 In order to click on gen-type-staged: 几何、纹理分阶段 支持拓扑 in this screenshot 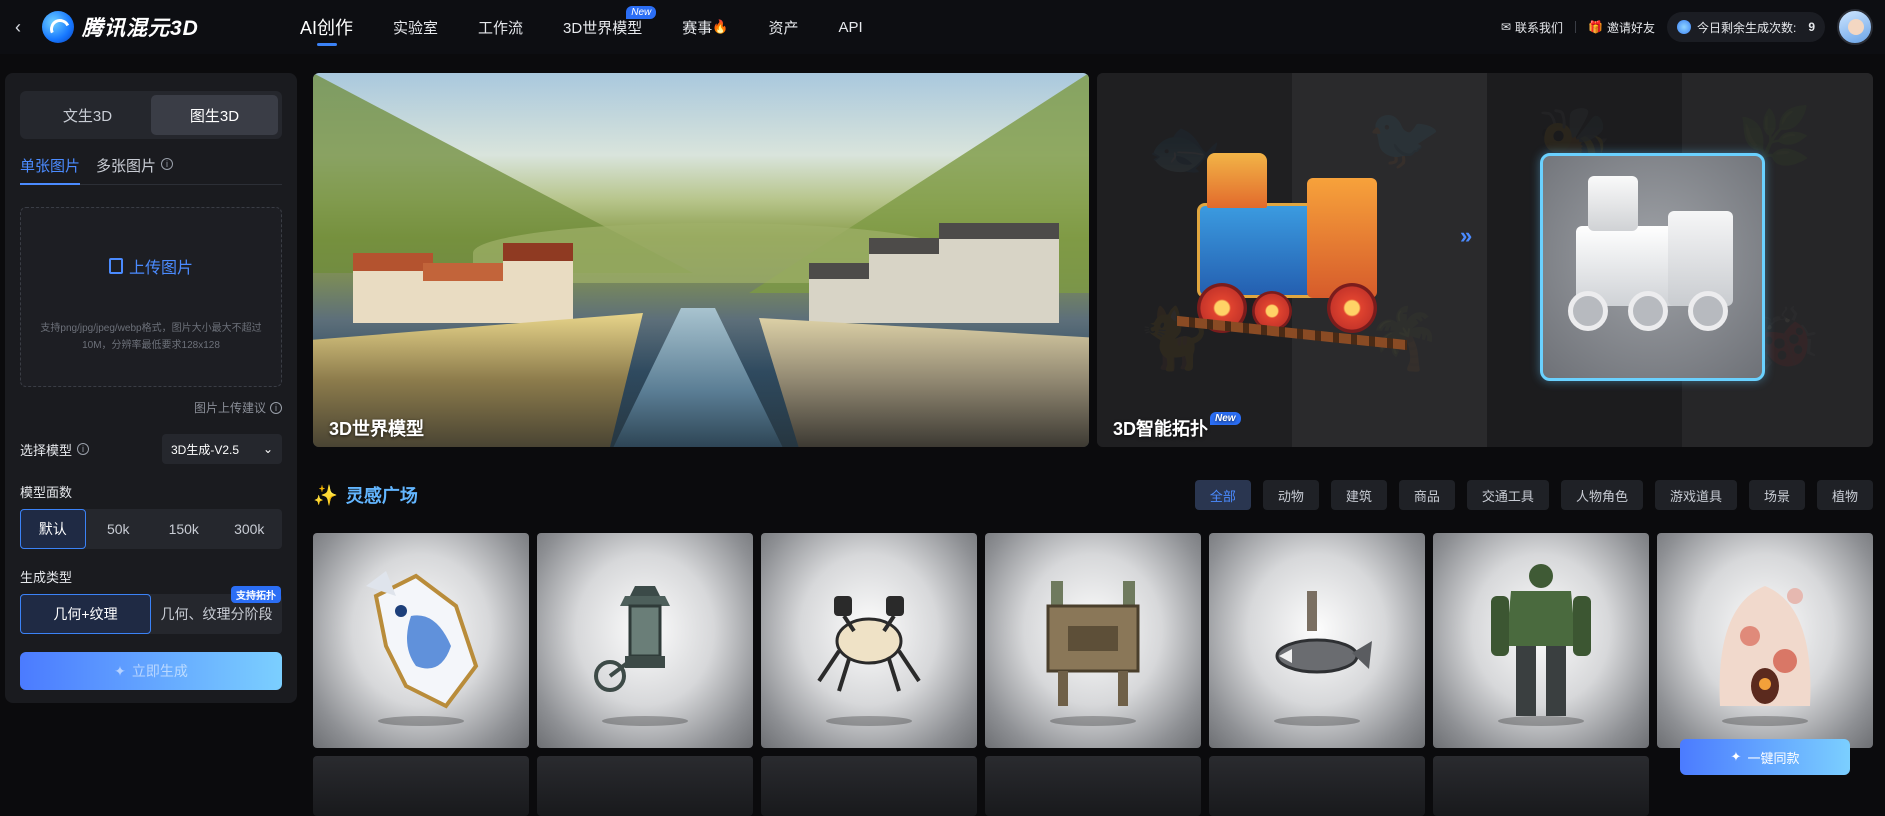, I will do `click(216, 610)`.